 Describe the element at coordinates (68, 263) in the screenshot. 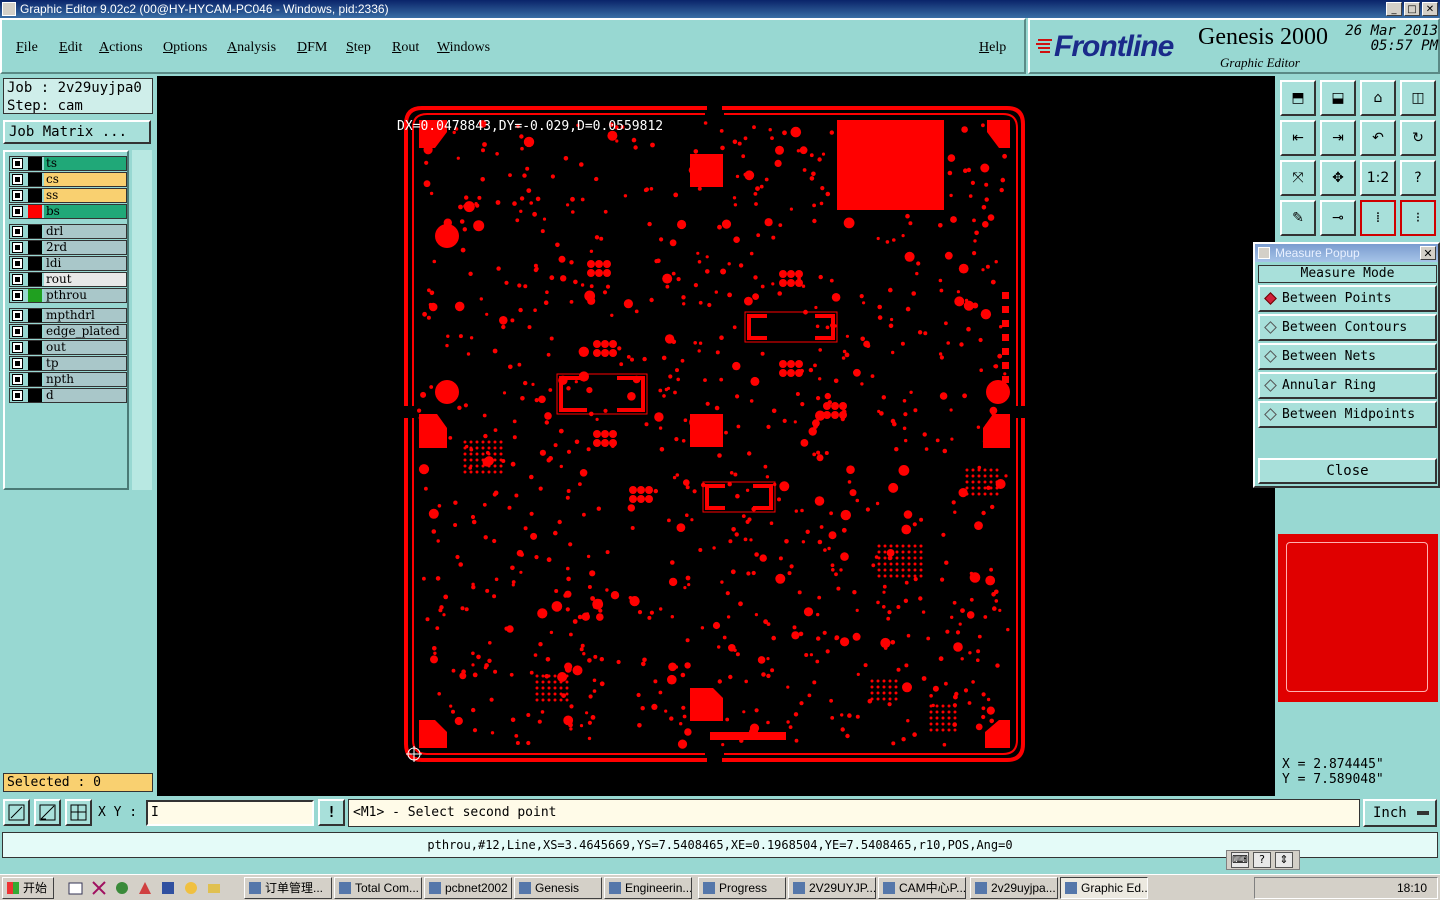

I see `layer-row-ldi: ldi` at that location.